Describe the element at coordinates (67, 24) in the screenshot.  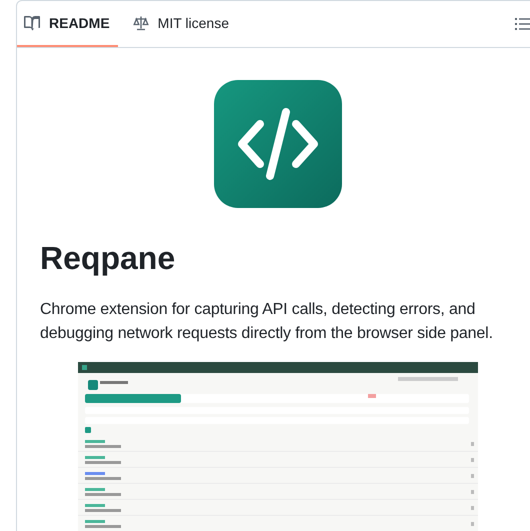
I see `tab: README` at that location.